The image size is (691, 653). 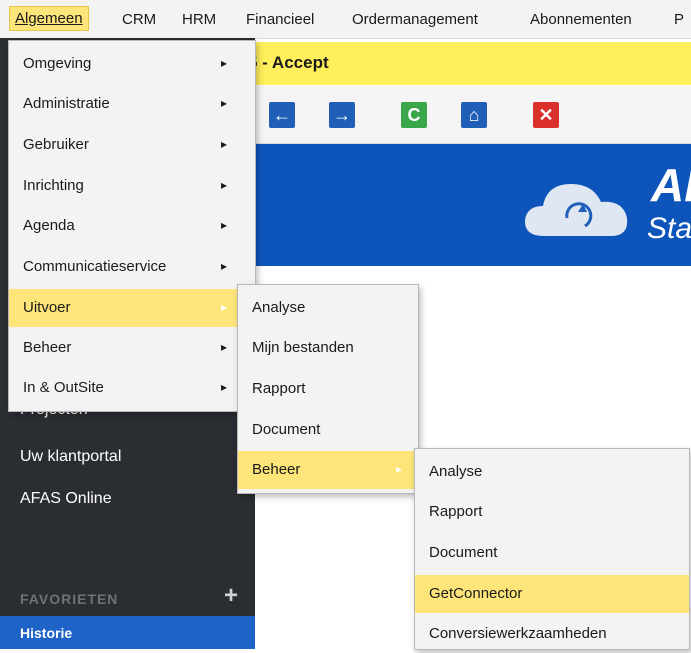 What do you see at coordinates (465, 63) in the screenshot?
I see `environment-title-bar: 5 - Accept` at bounding box center [465, 63].